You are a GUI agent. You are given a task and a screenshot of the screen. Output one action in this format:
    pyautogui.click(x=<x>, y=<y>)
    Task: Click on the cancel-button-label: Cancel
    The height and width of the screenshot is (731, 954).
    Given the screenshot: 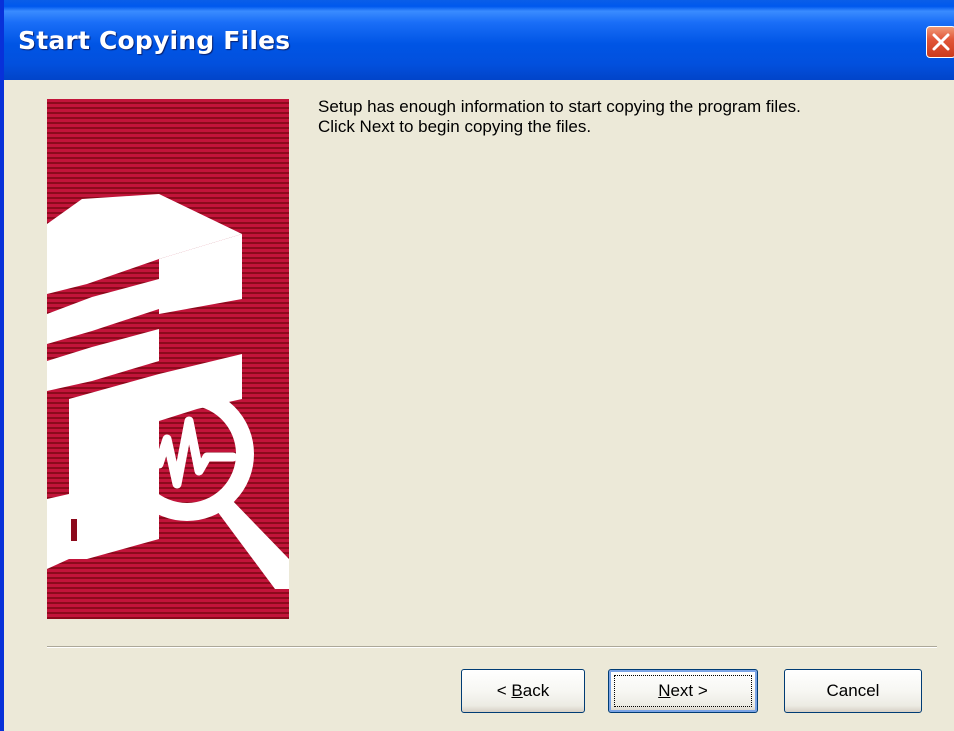 What is the action you would take?
    pyautogui.click(x=853, y=690)
    